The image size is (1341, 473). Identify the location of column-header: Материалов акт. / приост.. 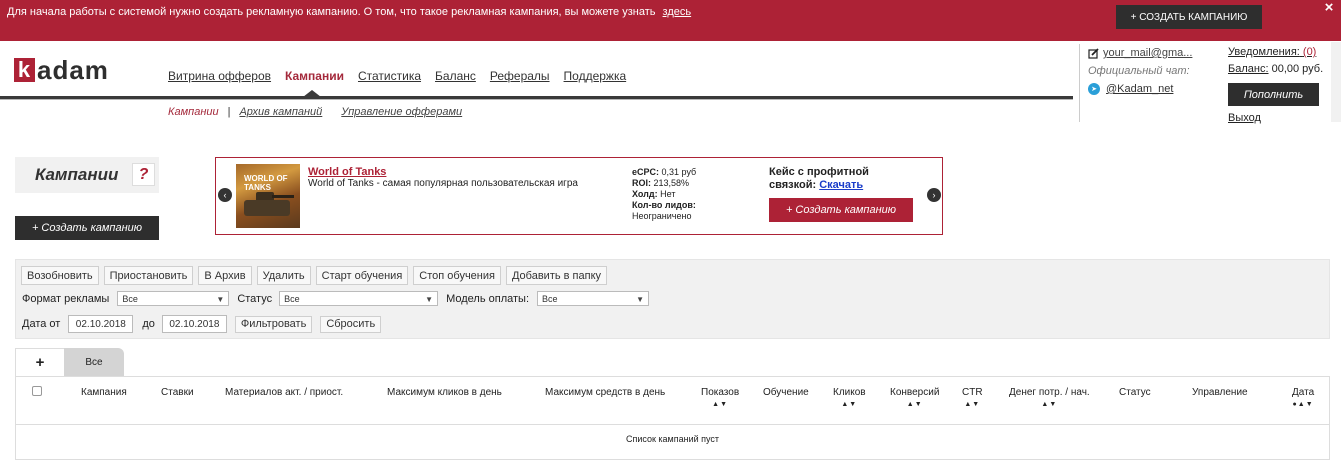
(284, 392).